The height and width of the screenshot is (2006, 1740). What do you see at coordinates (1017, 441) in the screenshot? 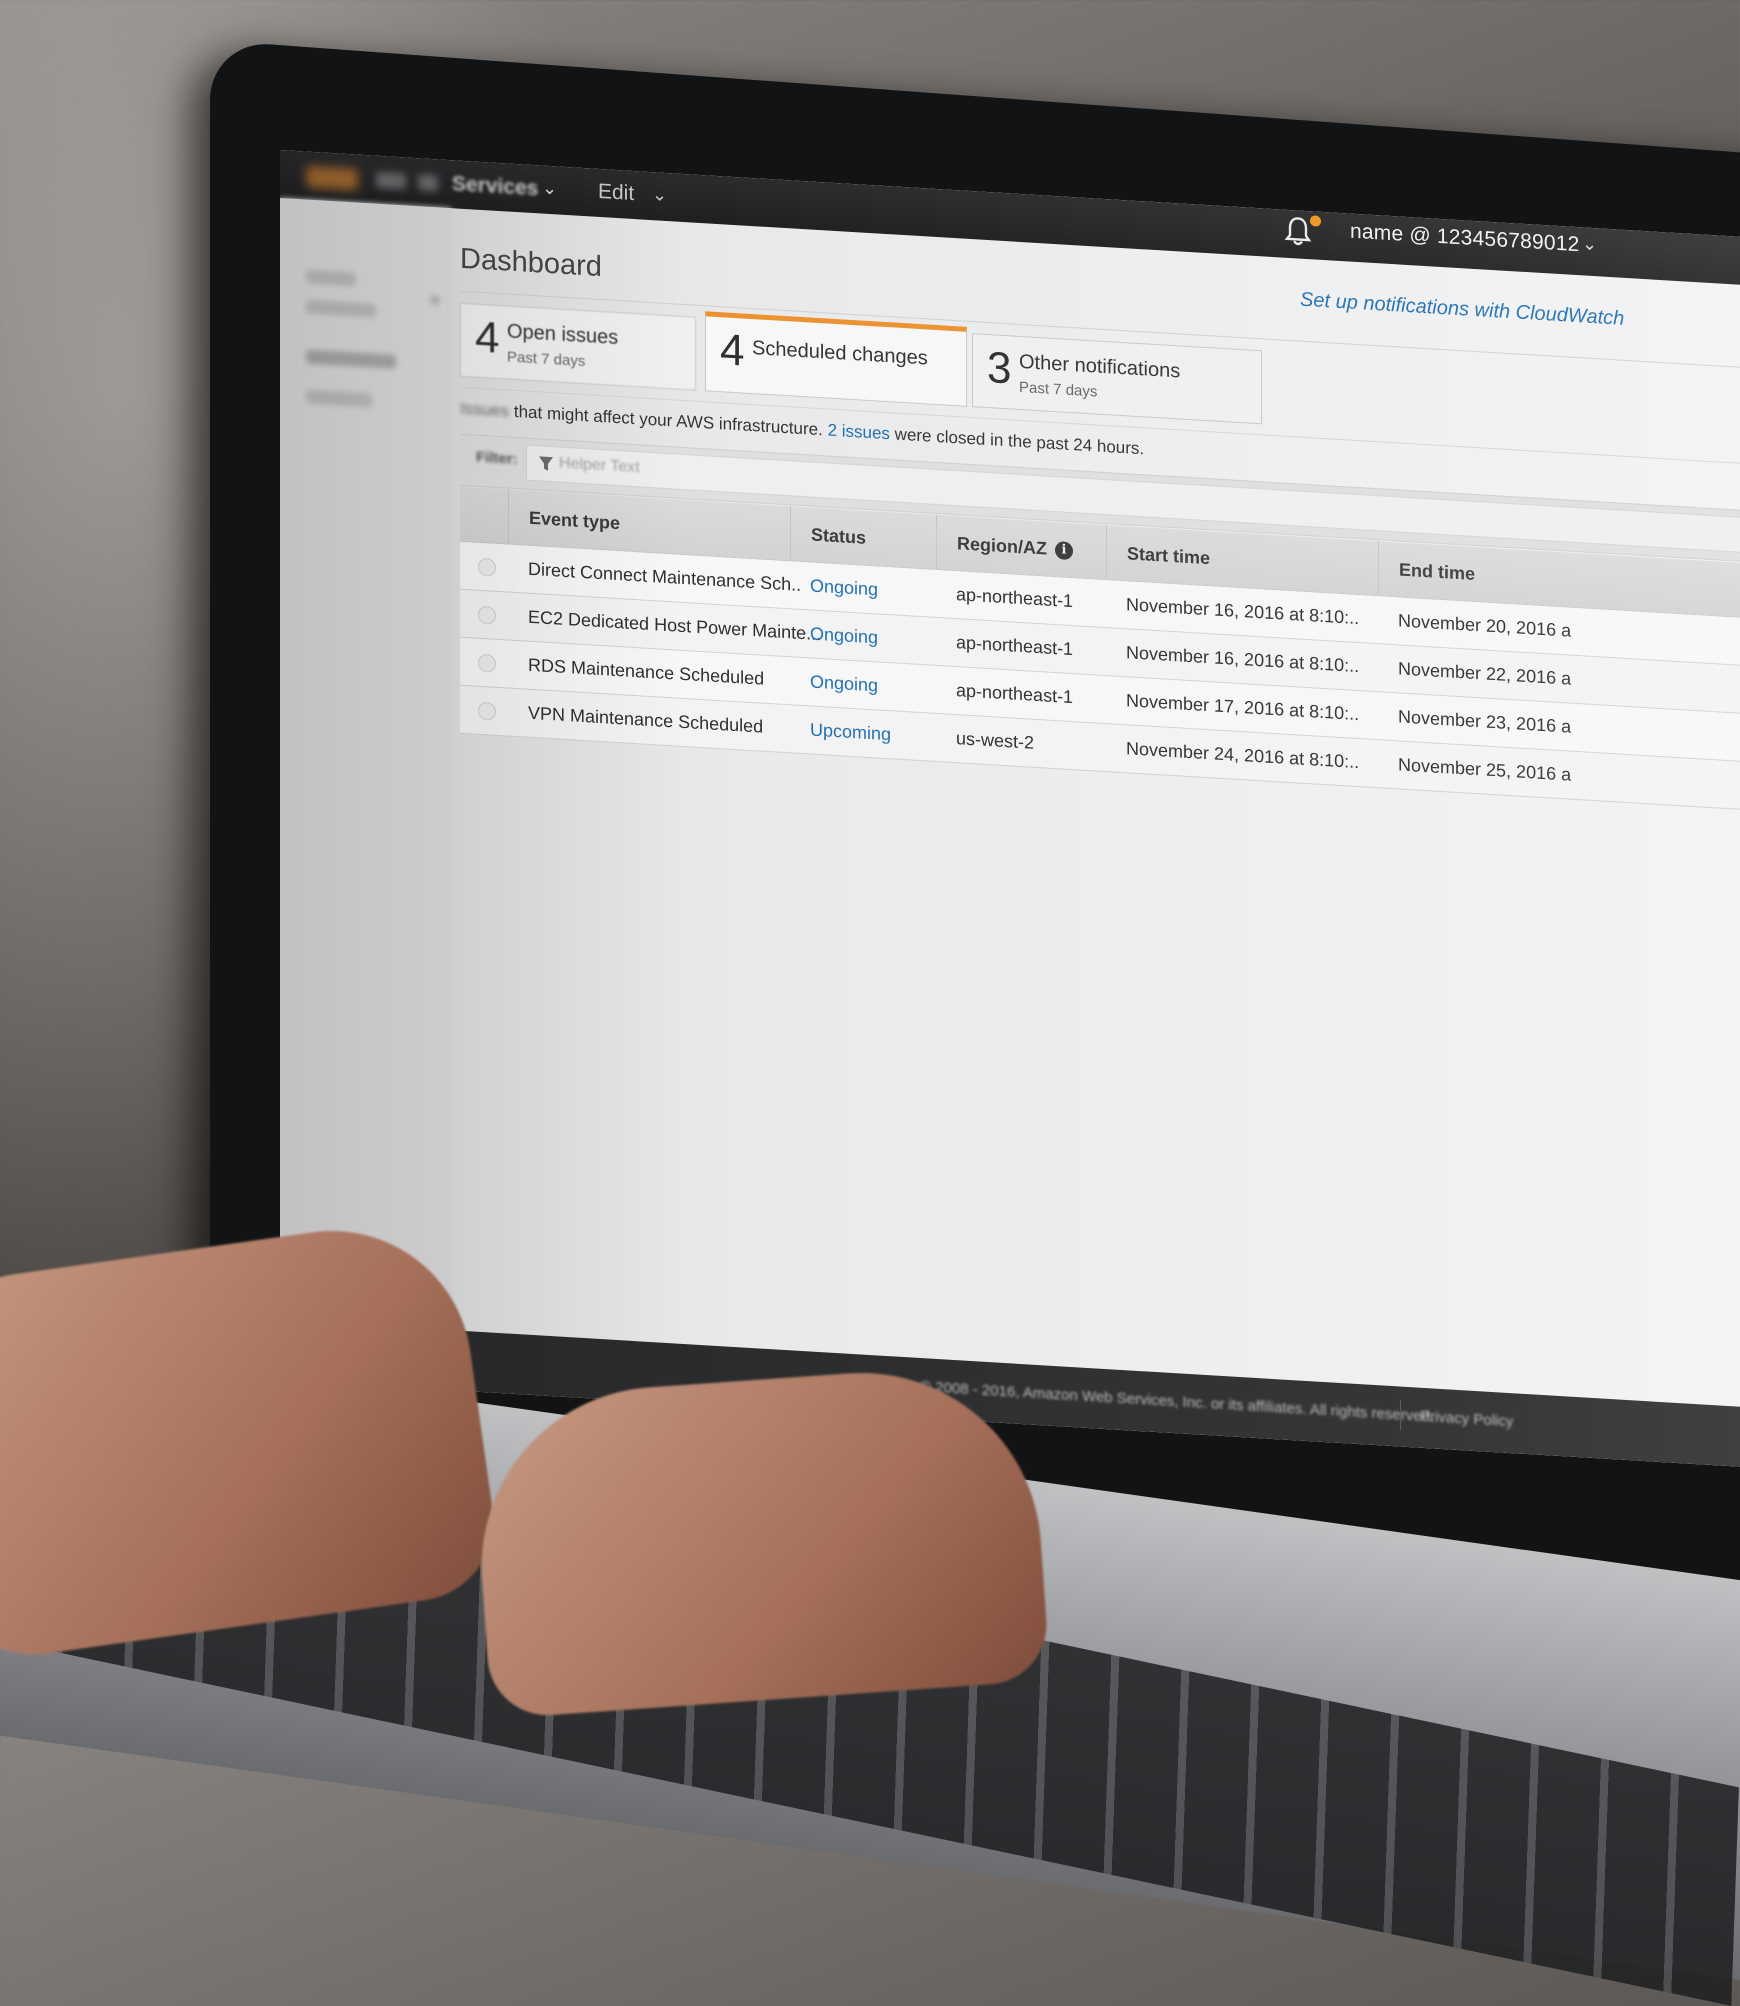
I see `info-text-suffix: were closed in the past 24 hours.` at bounding box center [1017, 441].